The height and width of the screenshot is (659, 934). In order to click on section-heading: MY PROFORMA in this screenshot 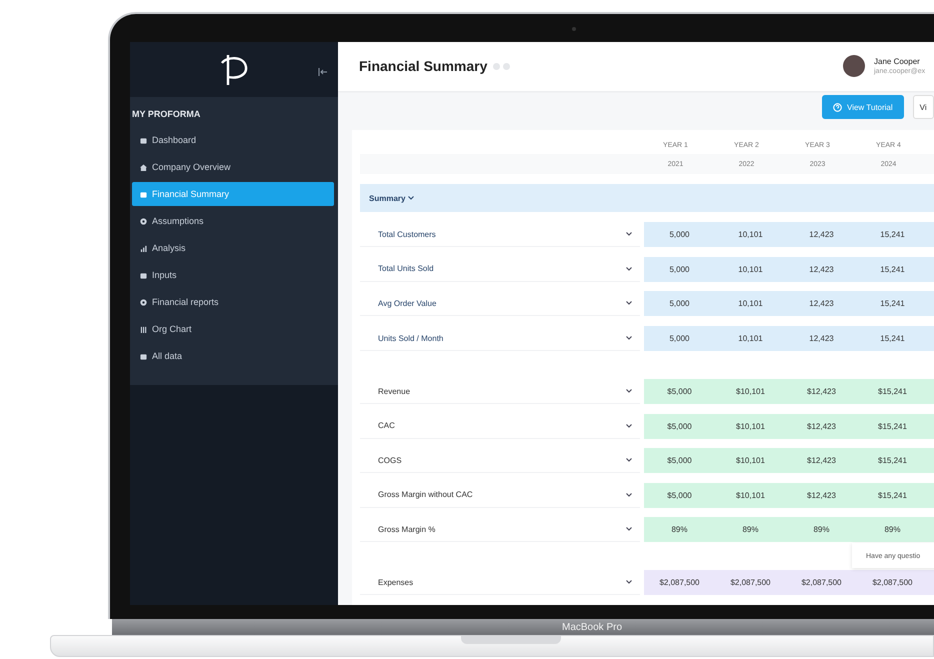, I will do `click(167, 114)`.